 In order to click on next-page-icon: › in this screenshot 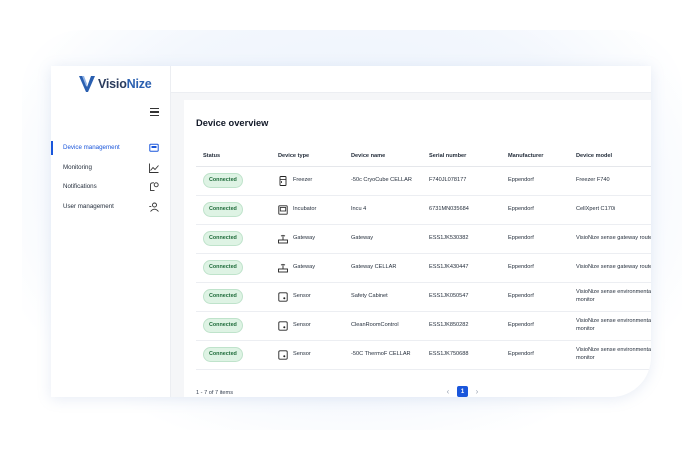, I will do `click(477, 391)`.